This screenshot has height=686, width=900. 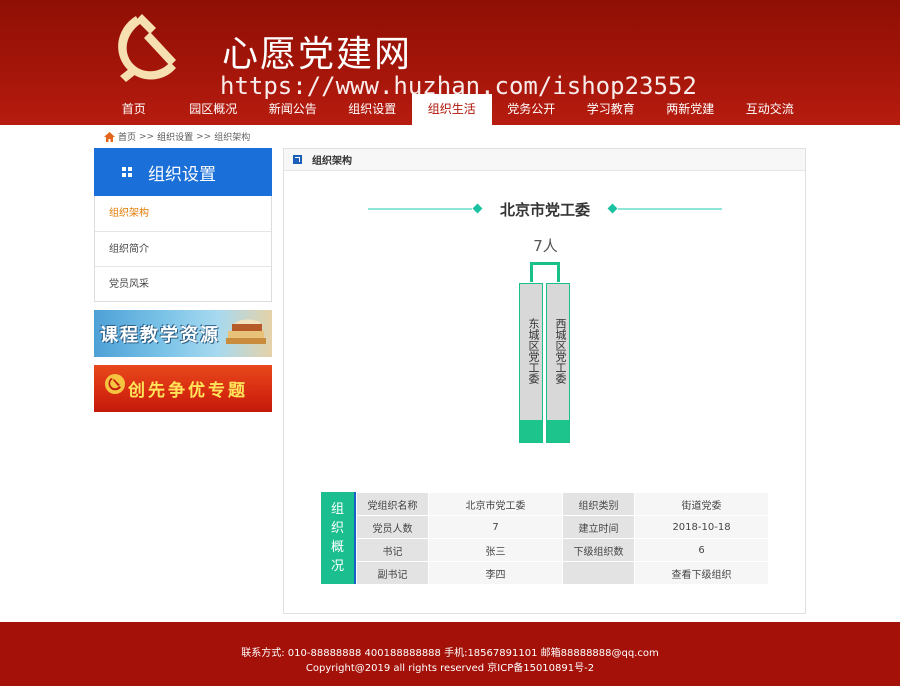 What do you see at coordinates (392, 573) in the screenshot?
I see `table-key: 副书记` at bounding box center [392, 573].